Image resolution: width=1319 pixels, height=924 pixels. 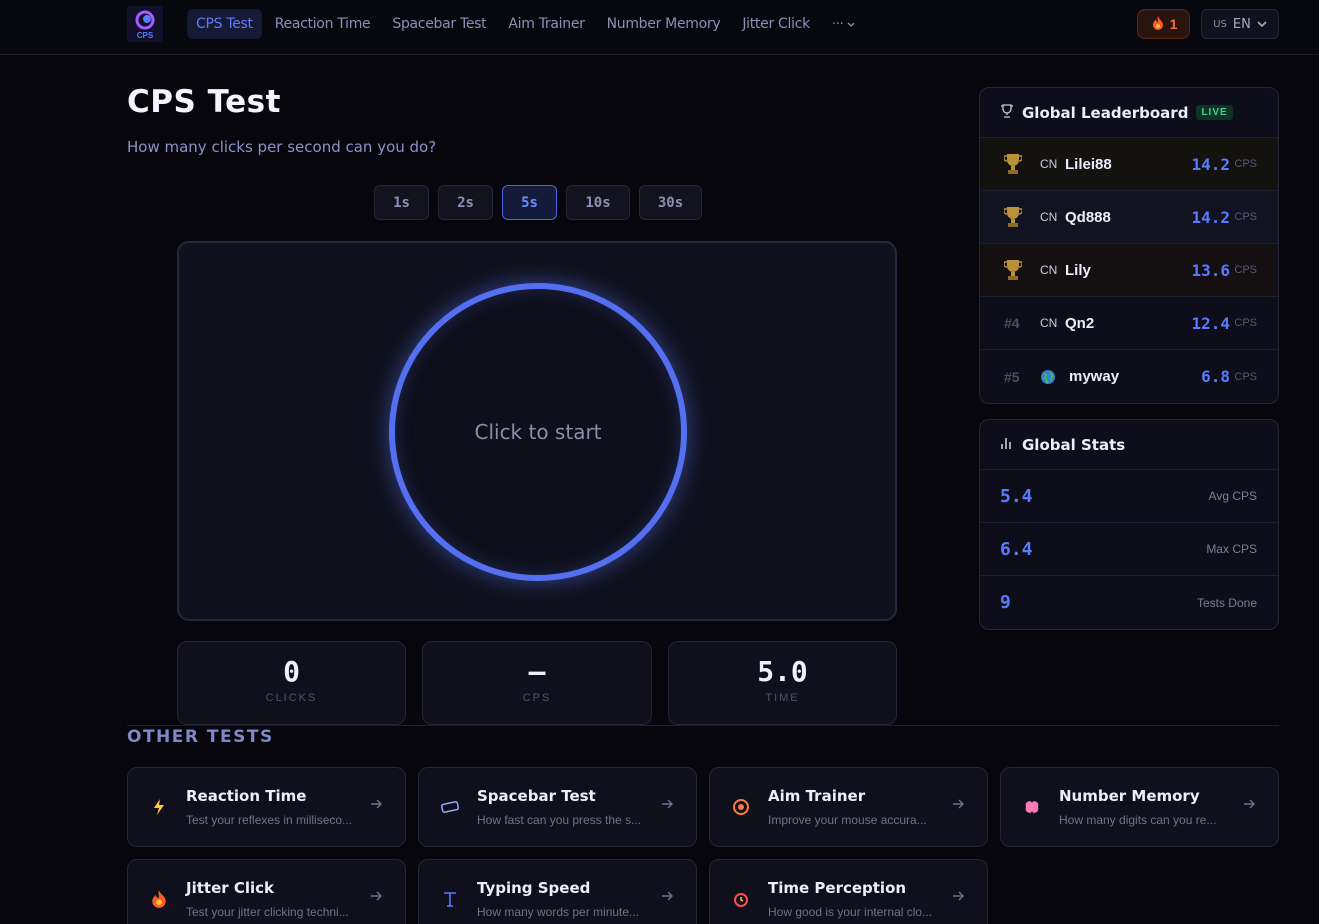 I want to click on duration-selector: 1s 2s 5s 10s 30s, so click(x=538, y=202).